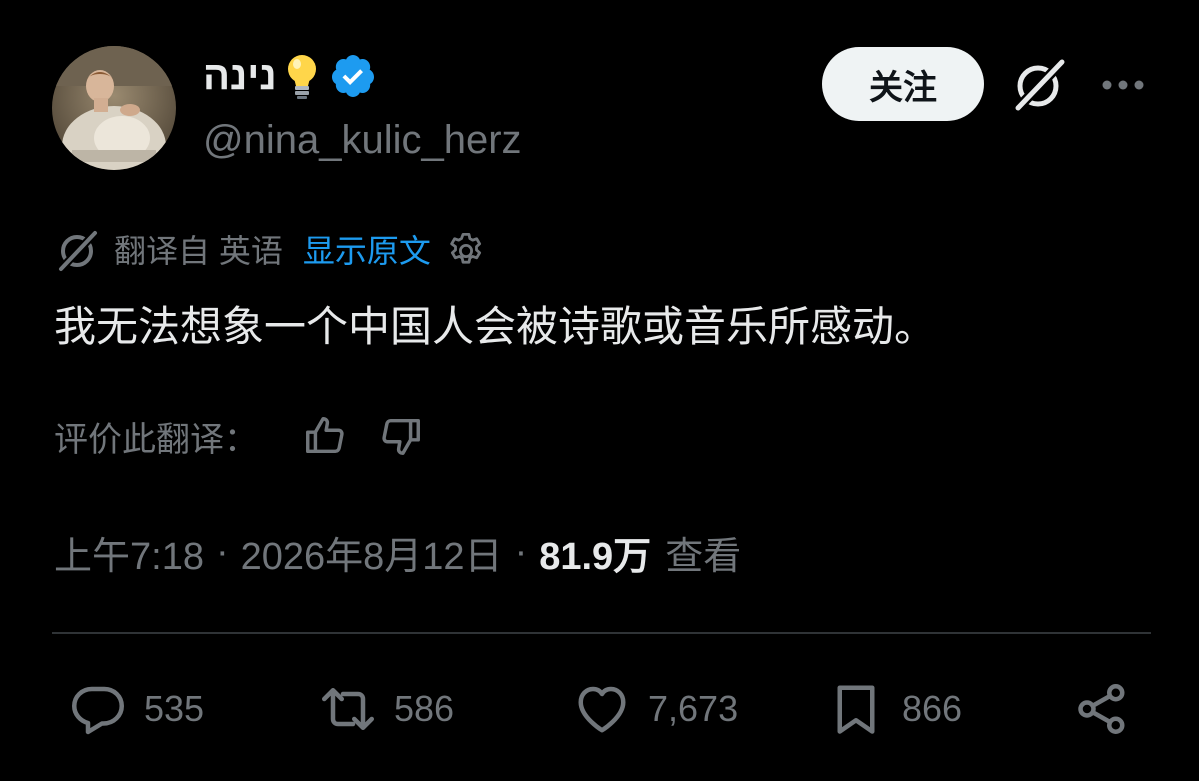 Image resolution: width=1199 pixels, height=781 pixels. I want to click on retweet-count: 586, so click(424, 708).